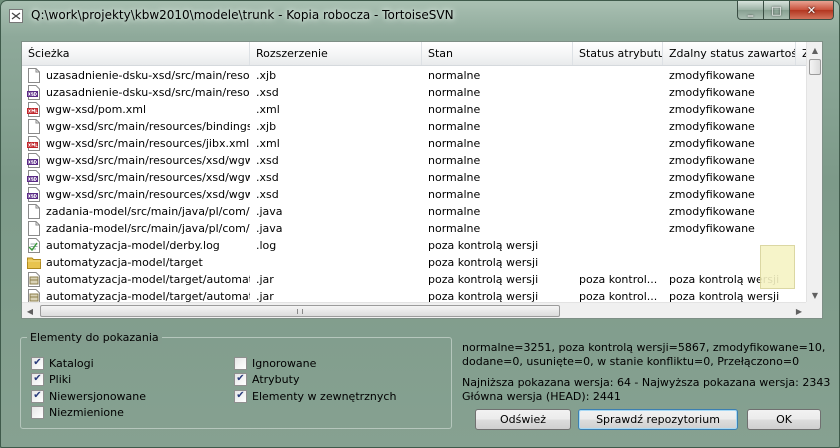 The image size is (840, 448). I want to click on checkbox-ignored: Ignorowane, so click(275, 363).